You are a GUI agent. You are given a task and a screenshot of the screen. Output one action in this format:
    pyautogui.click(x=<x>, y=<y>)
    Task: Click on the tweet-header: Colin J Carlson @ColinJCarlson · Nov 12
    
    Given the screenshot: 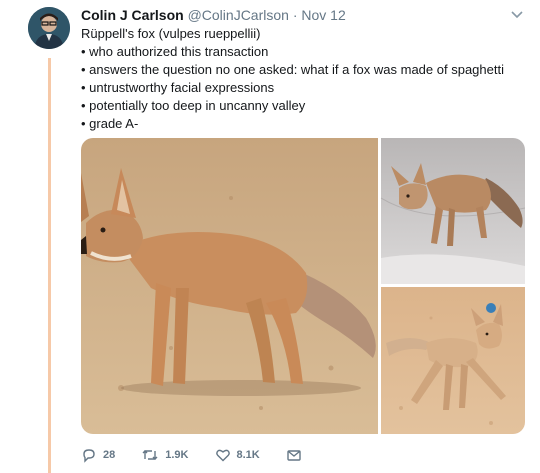 What is the action you would take?
    pyautogui.click(x=213, y=15)
    